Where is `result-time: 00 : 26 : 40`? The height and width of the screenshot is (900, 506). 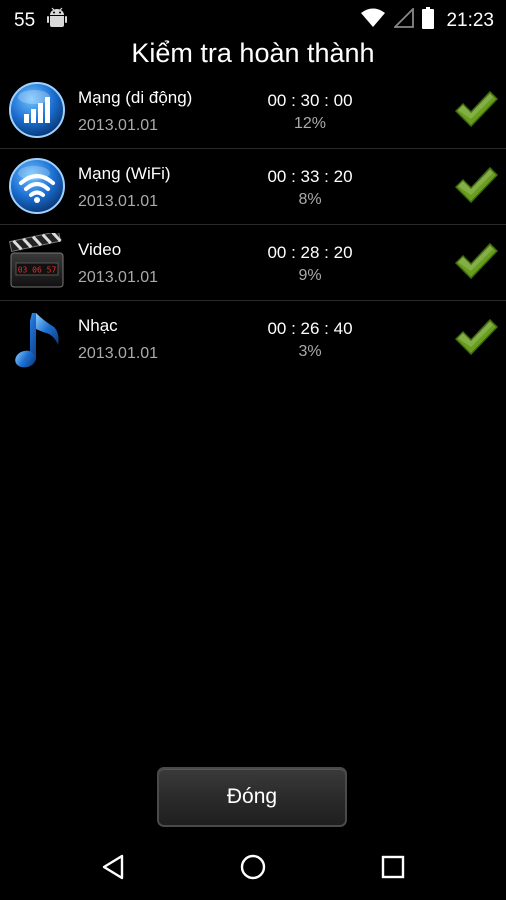 result-time: 00 : 26 : 40 is located at coordinates (310, 328).